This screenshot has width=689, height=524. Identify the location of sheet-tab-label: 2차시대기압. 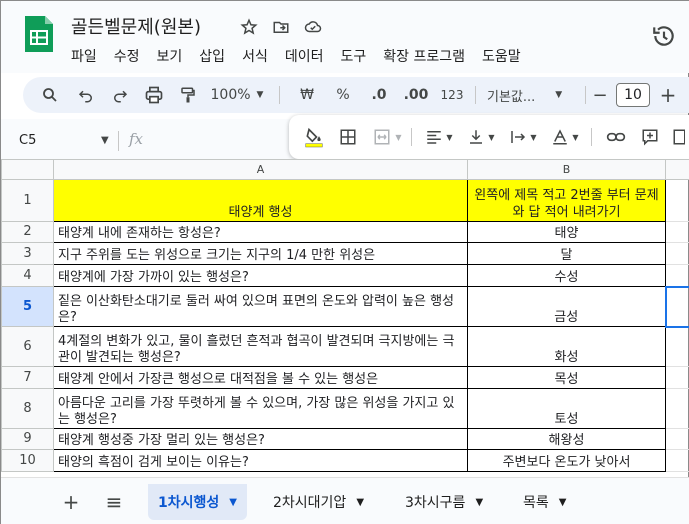
(310, 503).